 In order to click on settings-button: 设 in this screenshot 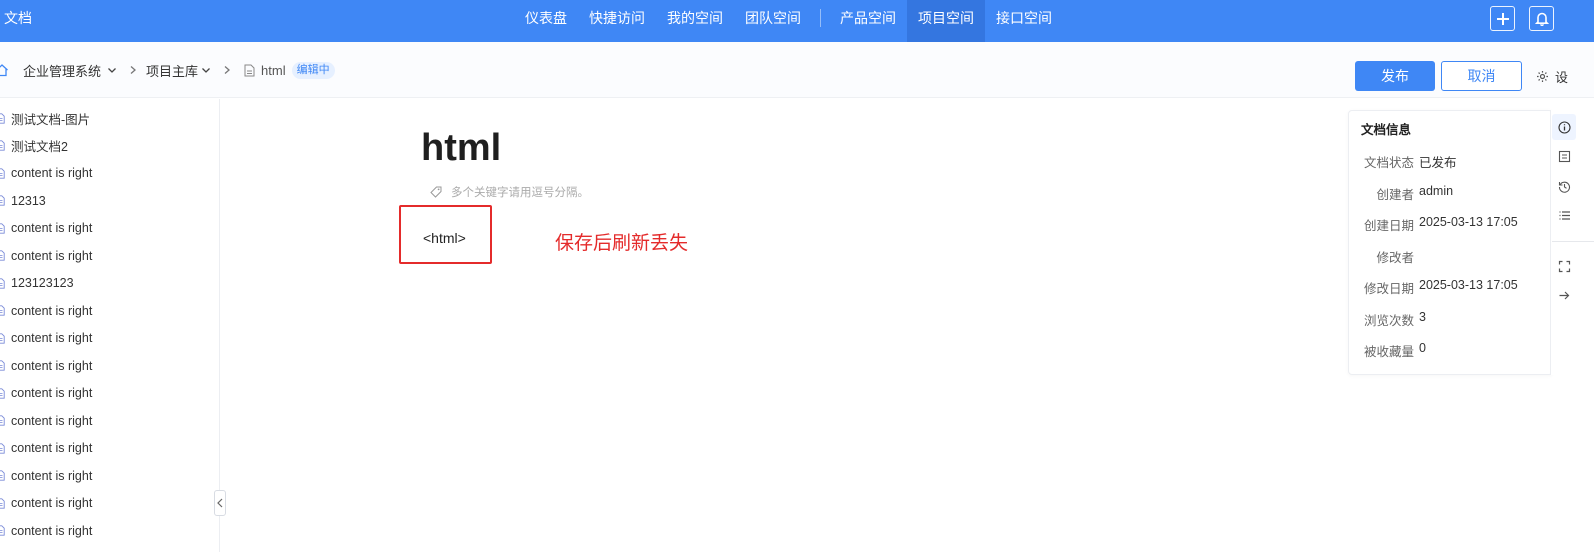, I will do `click(1552, 76)`.